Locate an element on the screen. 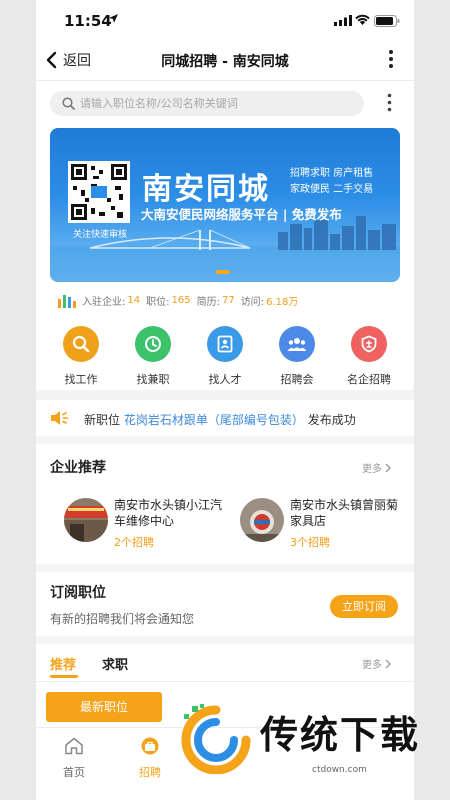  banner-tag-line-1: 招聘求职 房产租售 is located at coordinates (332, 173).